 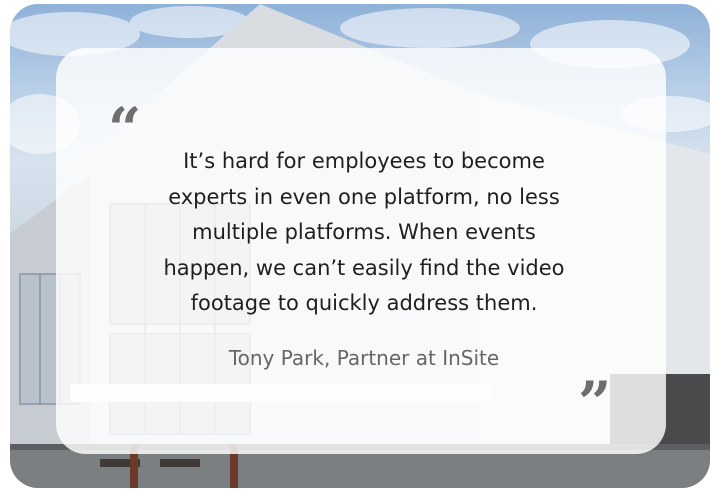 What do you see at coordinates (595, 403) in the screenshot?
I see `close-quote-icon: ”` at bounding box center [595, 403].